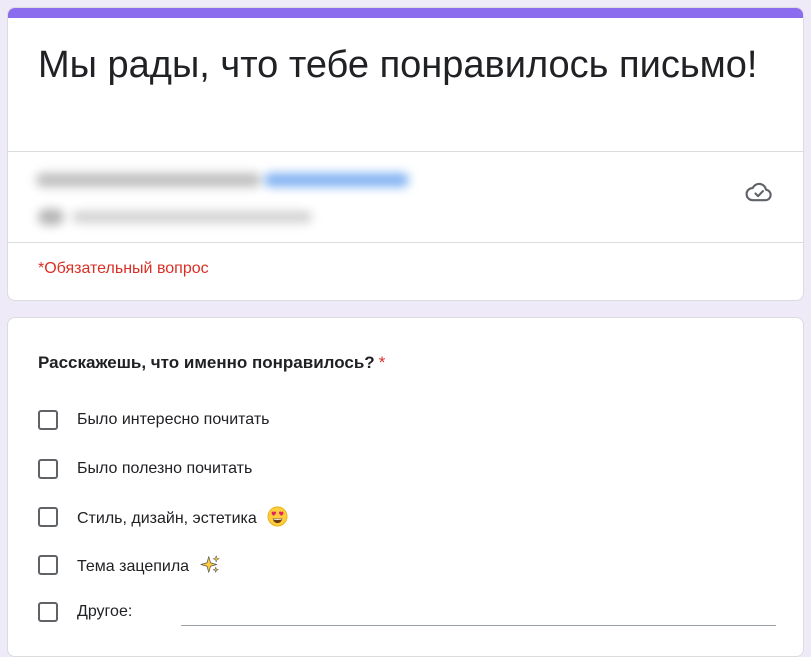  Describe the element at coordinates (405, 197) in the screenshot. I see `account-info-row` at that location.